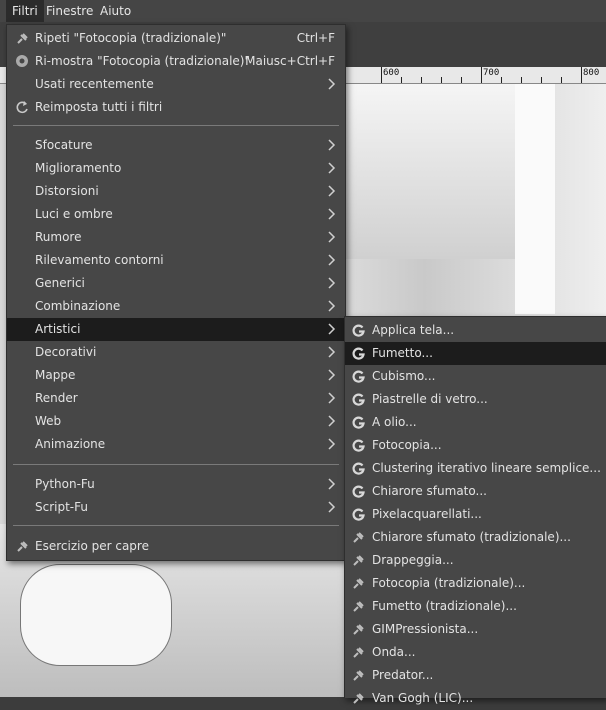  Describe the element at coordinates (176, 237) in the screenshot. I see `menu-item-rumore: Rumore` at that location.